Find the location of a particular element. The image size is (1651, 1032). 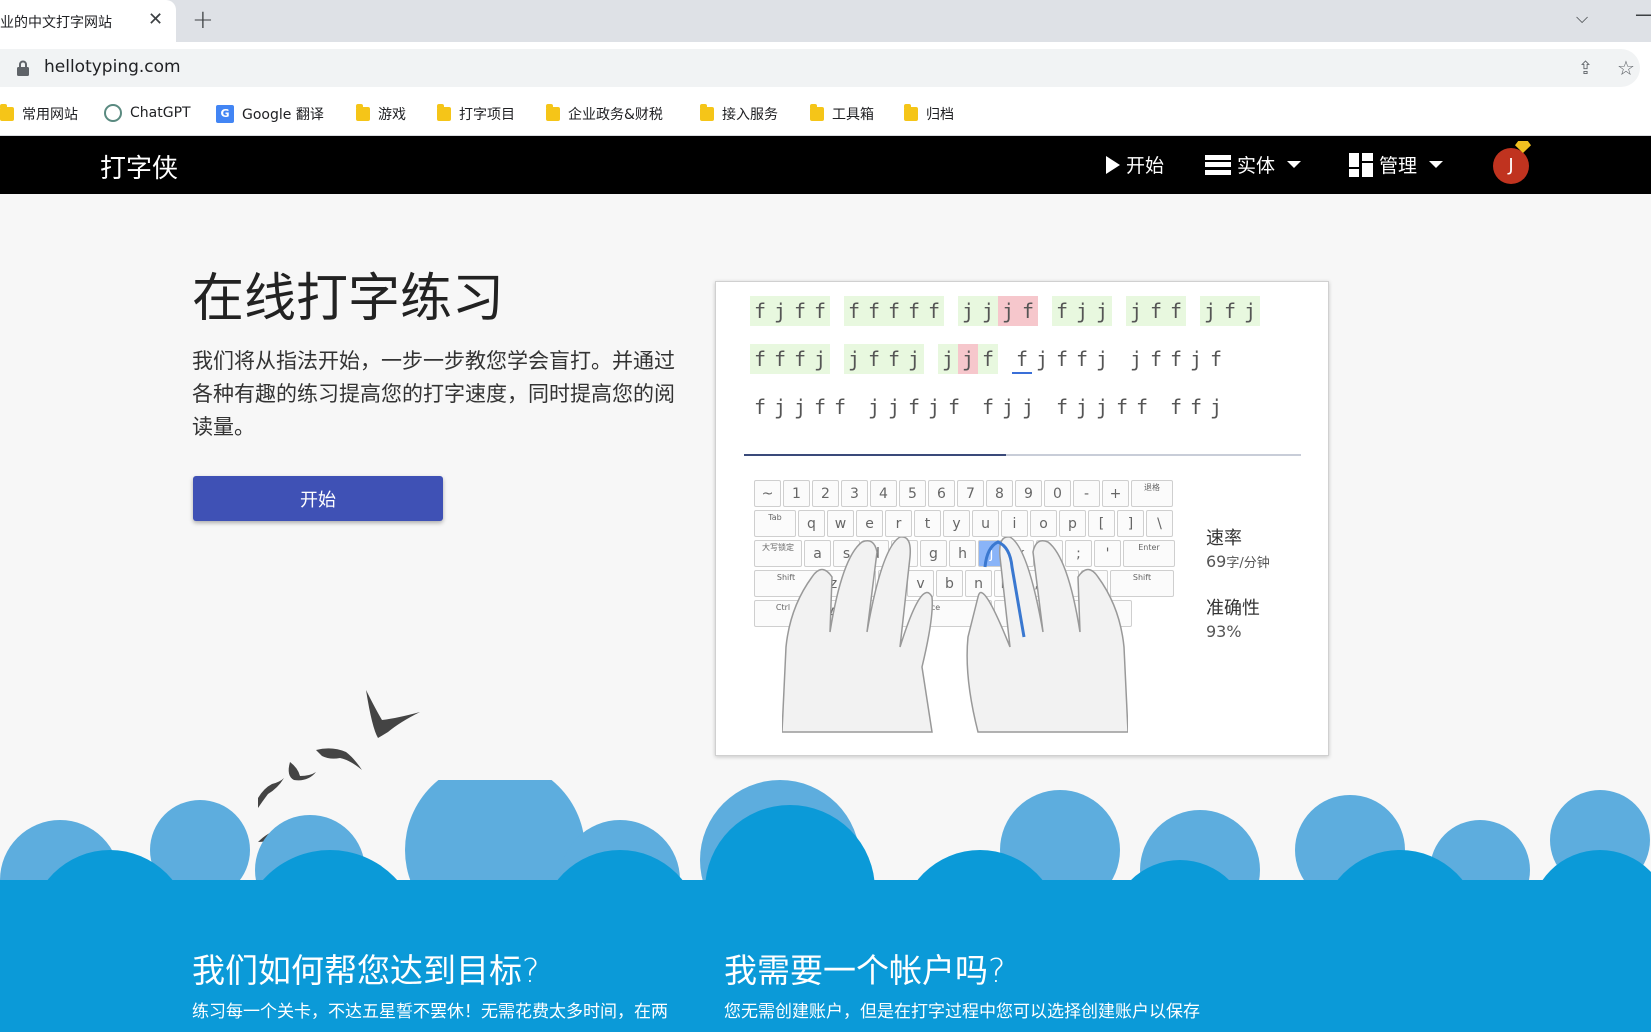

bookmark-label: 接入服务 is located at coordinates (750, 115).